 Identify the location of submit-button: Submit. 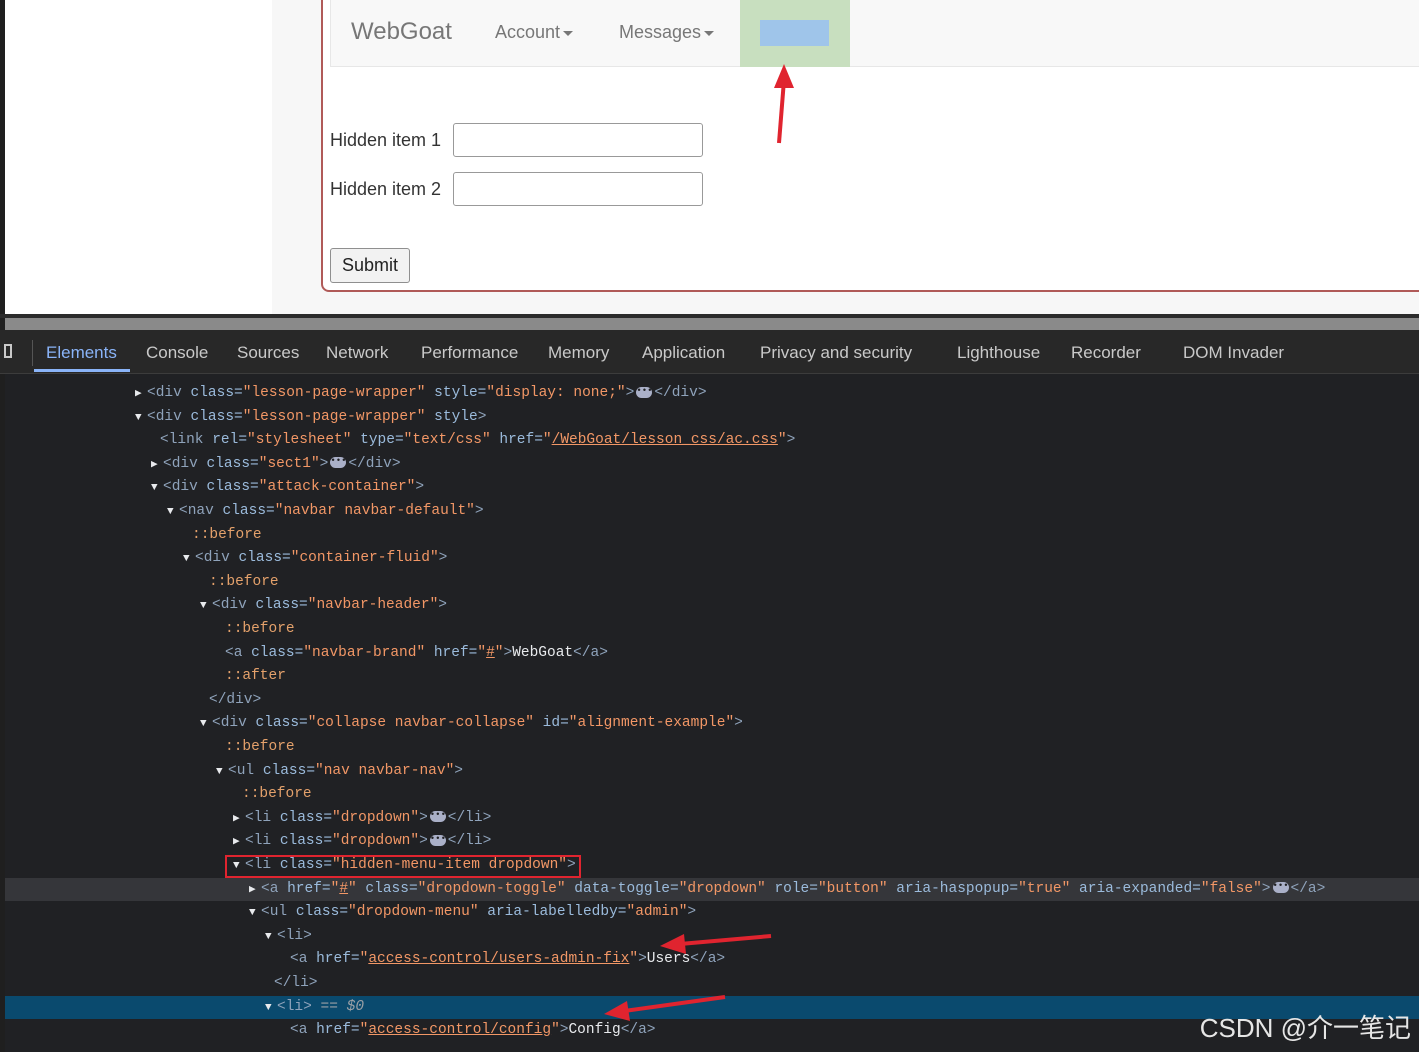
(370, 265).